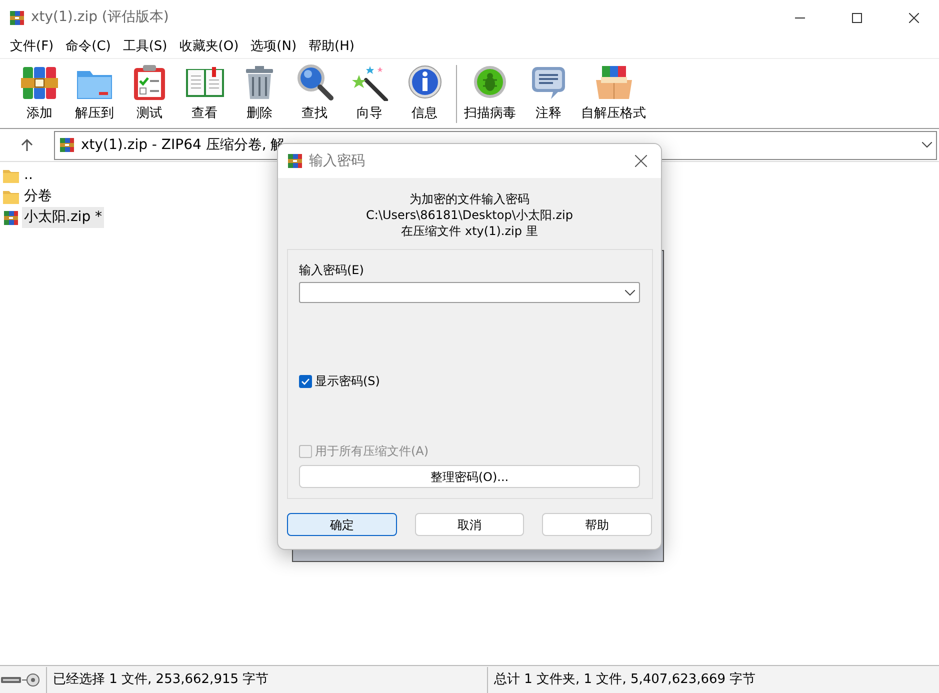  I want to click on window-title: xty(1).zip (评估版本), so click(100, 17).